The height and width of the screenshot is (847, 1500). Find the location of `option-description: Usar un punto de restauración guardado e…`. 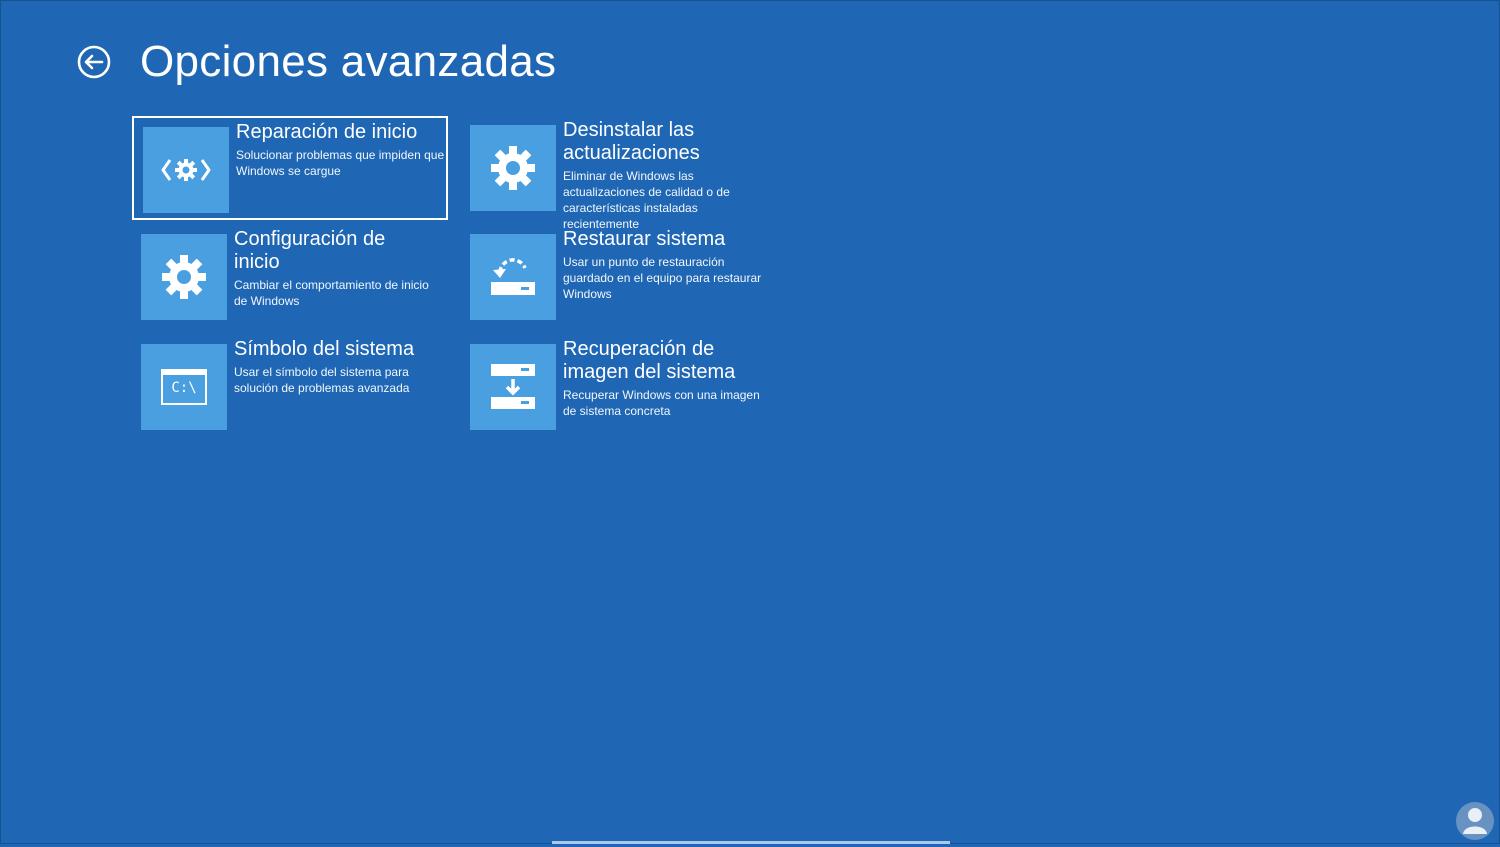

option-description: Usar un punto de restauración guardado e… is located at coordinates (662, 278).